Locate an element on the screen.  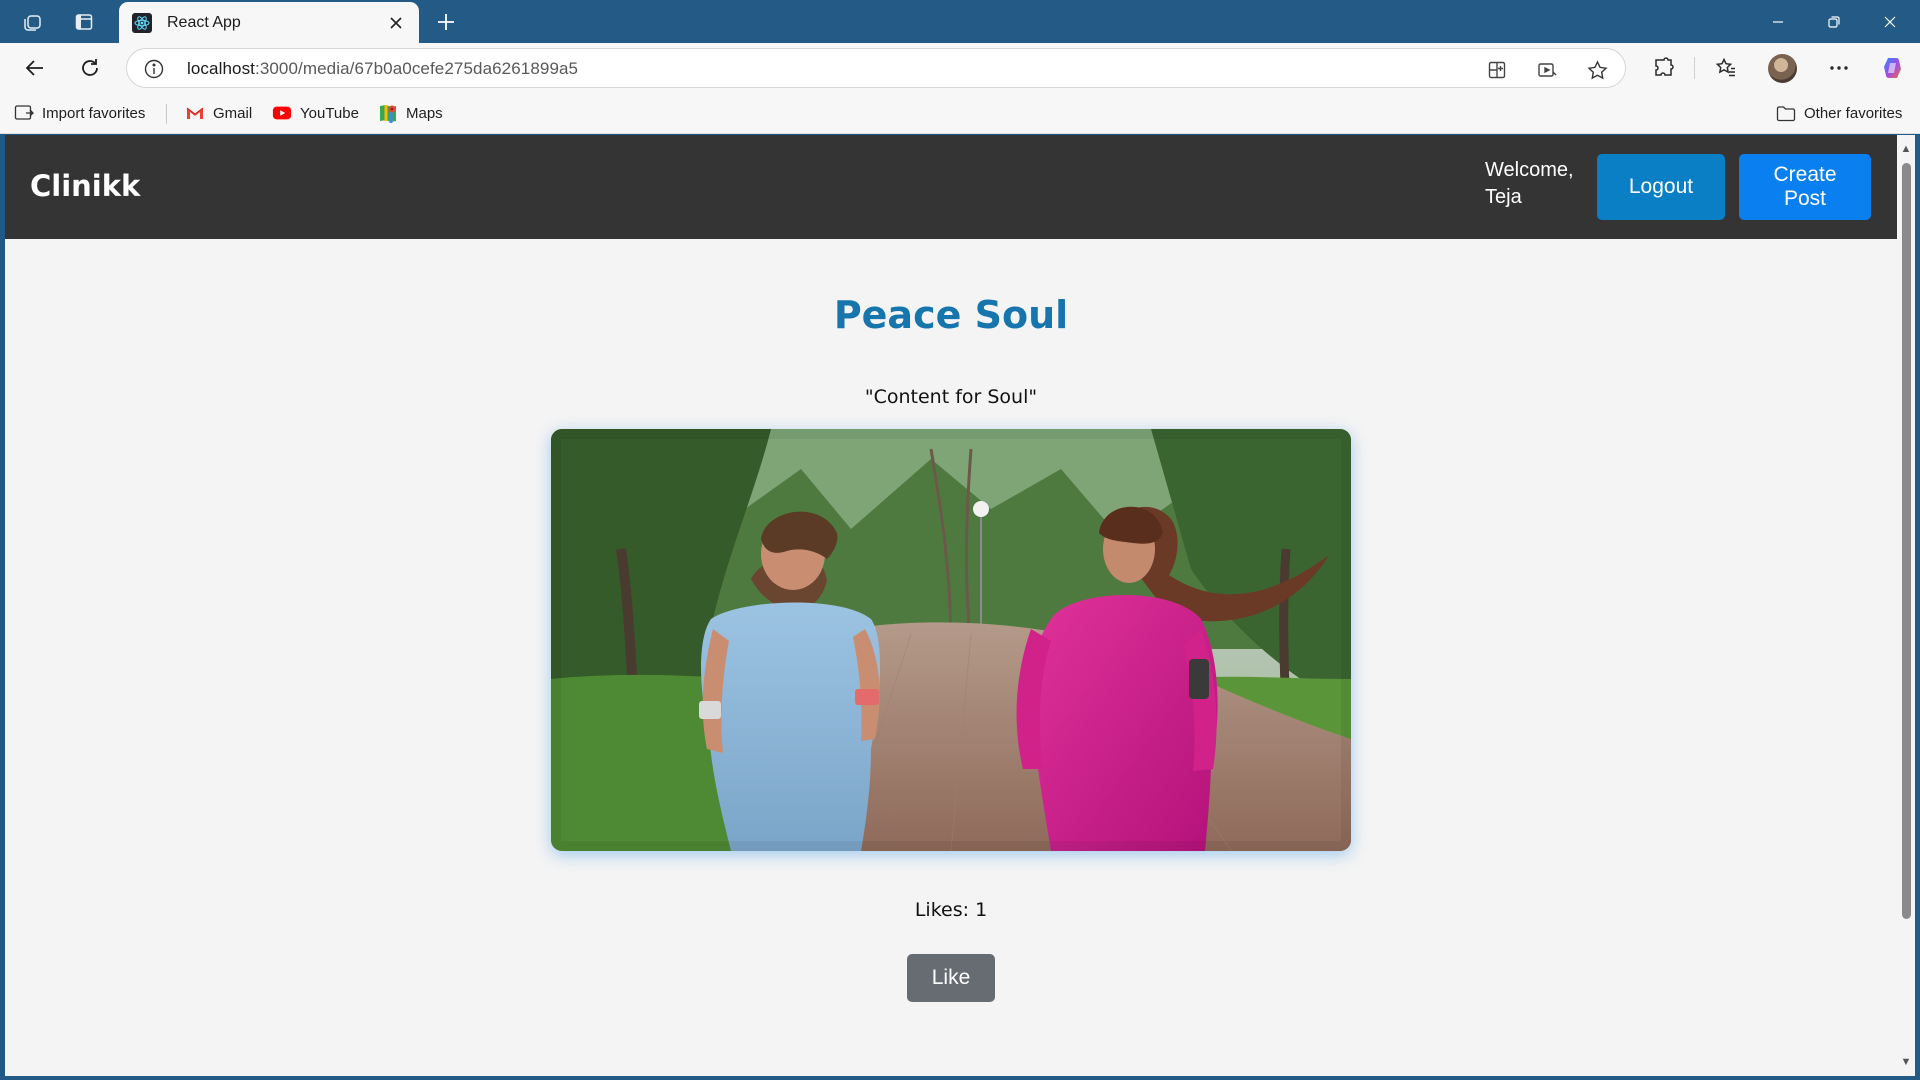
favorites-icon is located at coordinates (1726, 68).